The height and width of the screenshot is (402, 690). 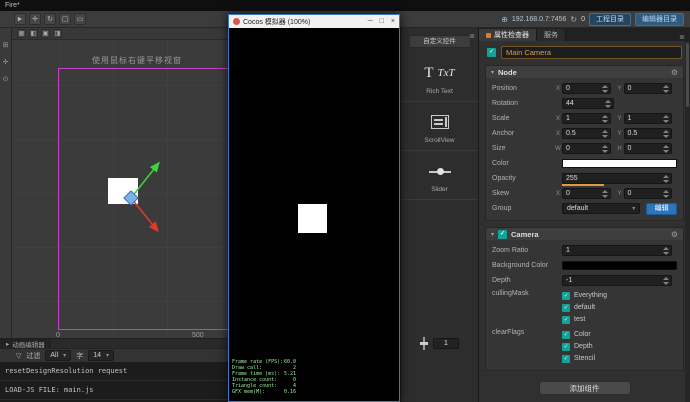 What do you see at coordinates (647, 118) in the screenshot?
I see `scale-y-input: 1` at bounding box center [647, 118].